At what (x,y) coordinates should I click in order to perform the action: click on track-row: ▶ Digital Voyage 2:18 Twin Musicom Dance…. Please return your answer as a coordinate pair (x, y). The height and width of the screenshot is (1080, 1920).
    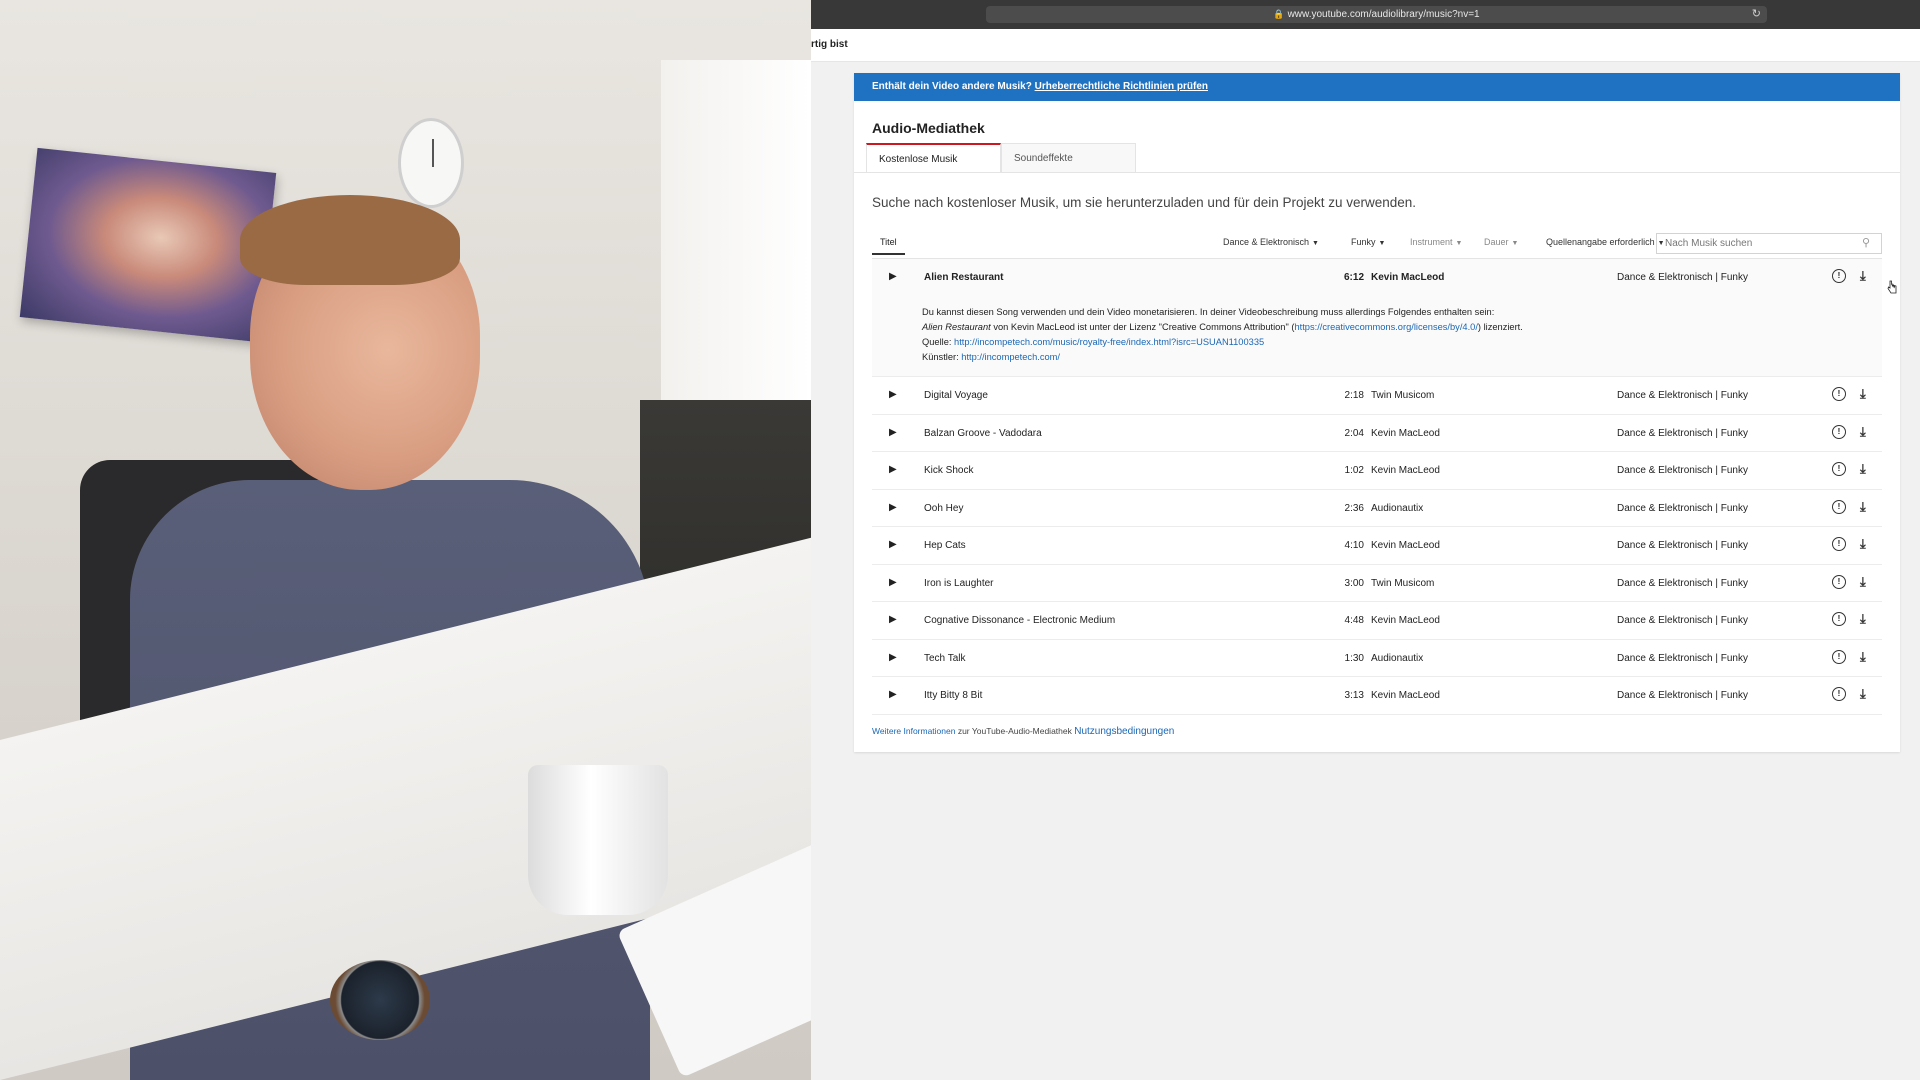
    Looking at the image, I should click on (1377, 396).